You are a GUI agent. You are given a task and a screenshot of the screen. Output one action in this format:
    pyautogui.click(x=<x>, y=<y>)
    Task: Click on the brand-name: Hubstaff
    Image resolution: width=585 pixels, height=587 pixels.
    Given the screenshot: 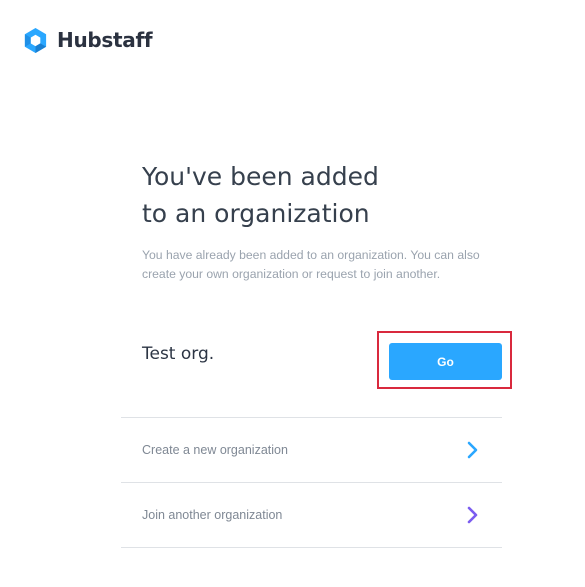 What is the action you would take?
    pyautogui.click(x=105, y=40)
    